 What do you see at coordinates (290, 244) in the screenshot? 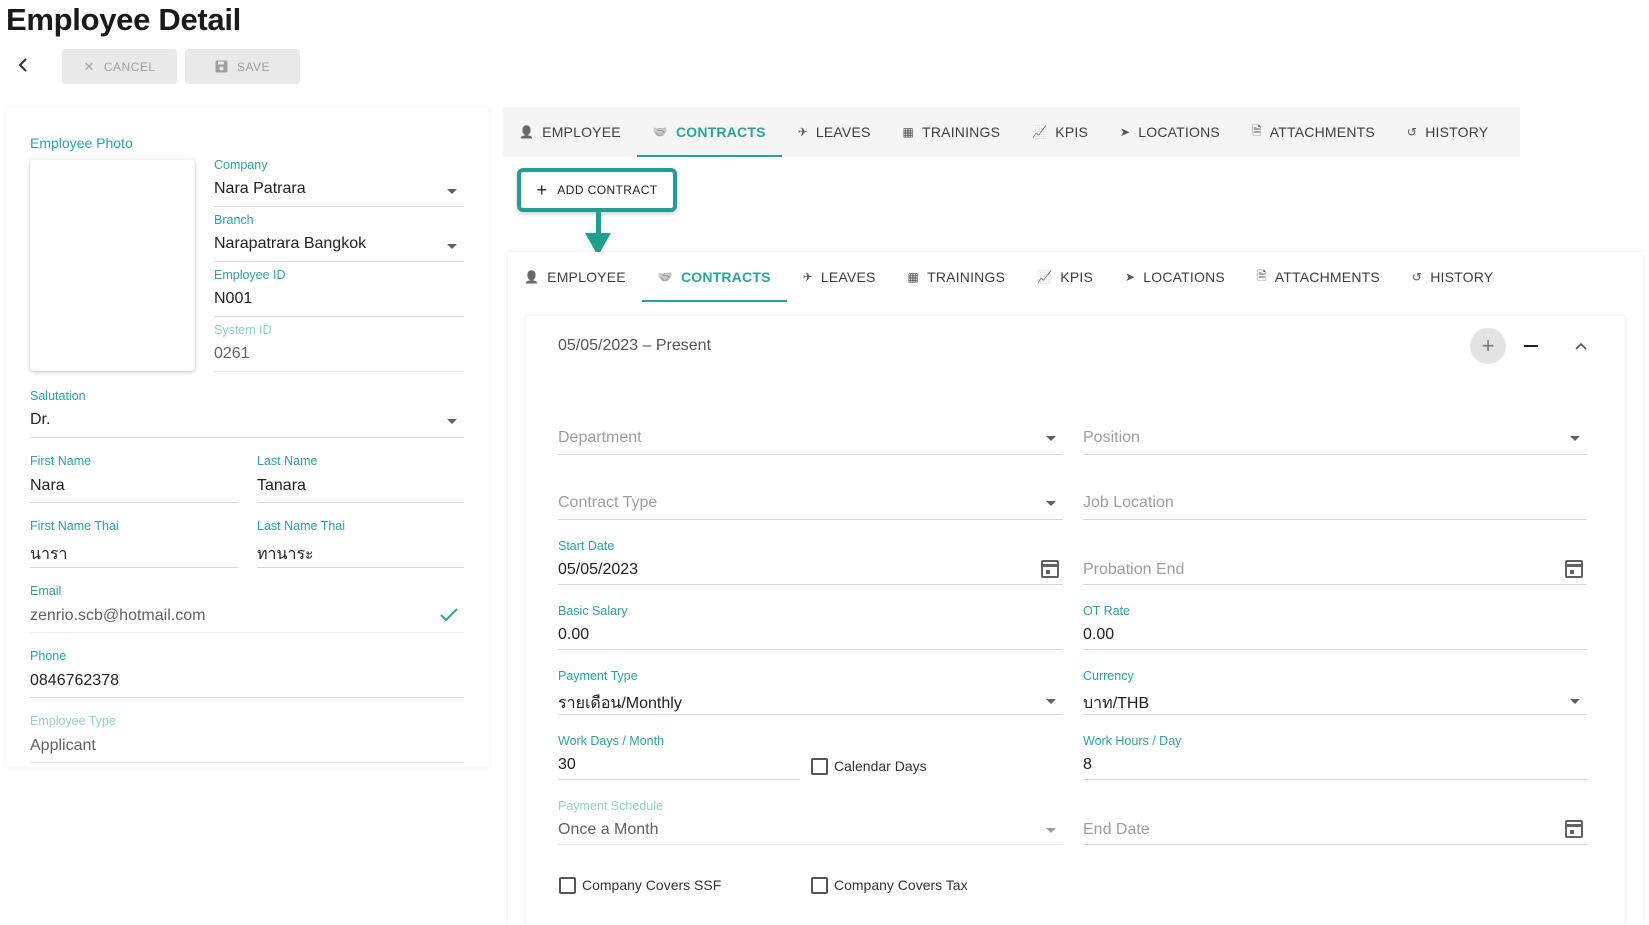
I see `branch-select: Narapatrara Bangkok` at bounding box center [290, 244].